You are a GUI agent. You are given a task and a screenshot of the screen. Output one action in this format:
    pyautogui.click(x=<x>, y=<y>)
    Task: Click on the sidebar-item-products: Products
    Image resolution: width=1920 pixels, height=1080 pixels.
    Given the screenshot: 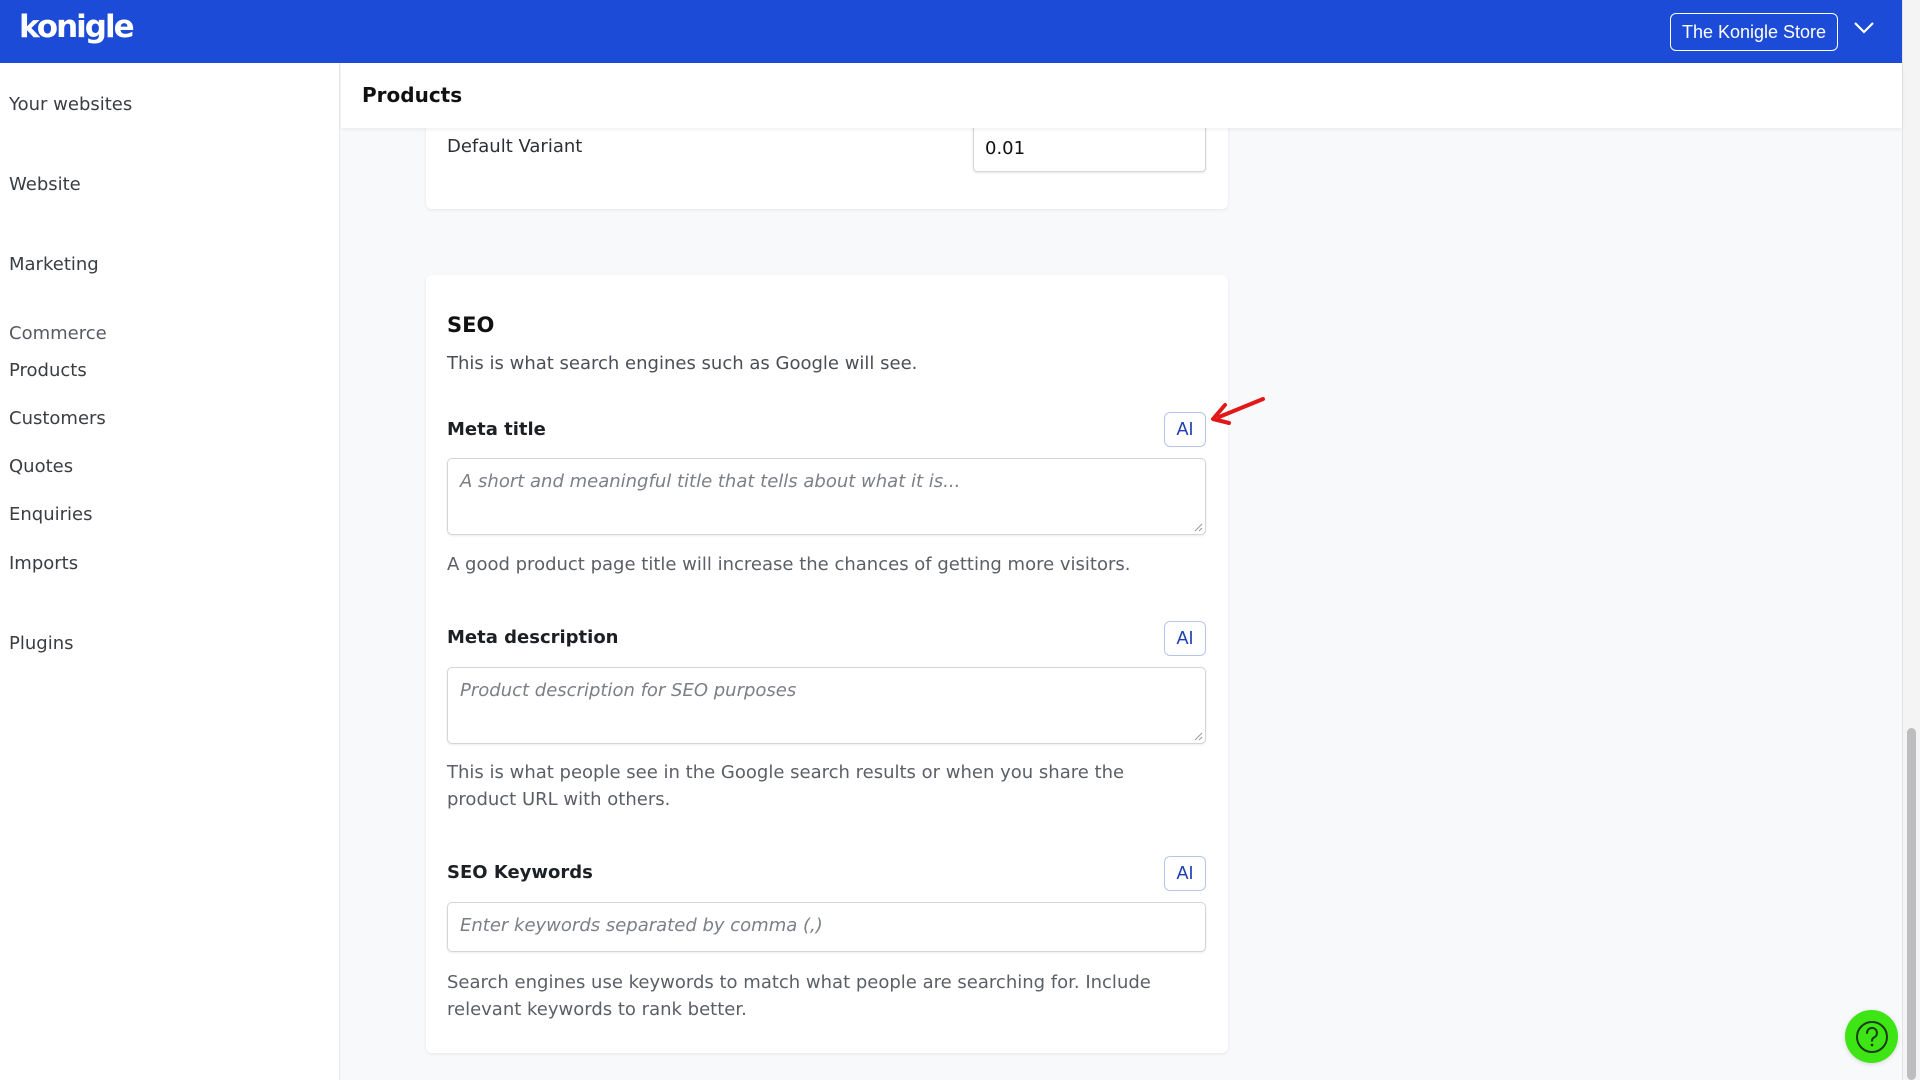 What is the action you would take?
    pyautogui.click(x=48, y=370)
    